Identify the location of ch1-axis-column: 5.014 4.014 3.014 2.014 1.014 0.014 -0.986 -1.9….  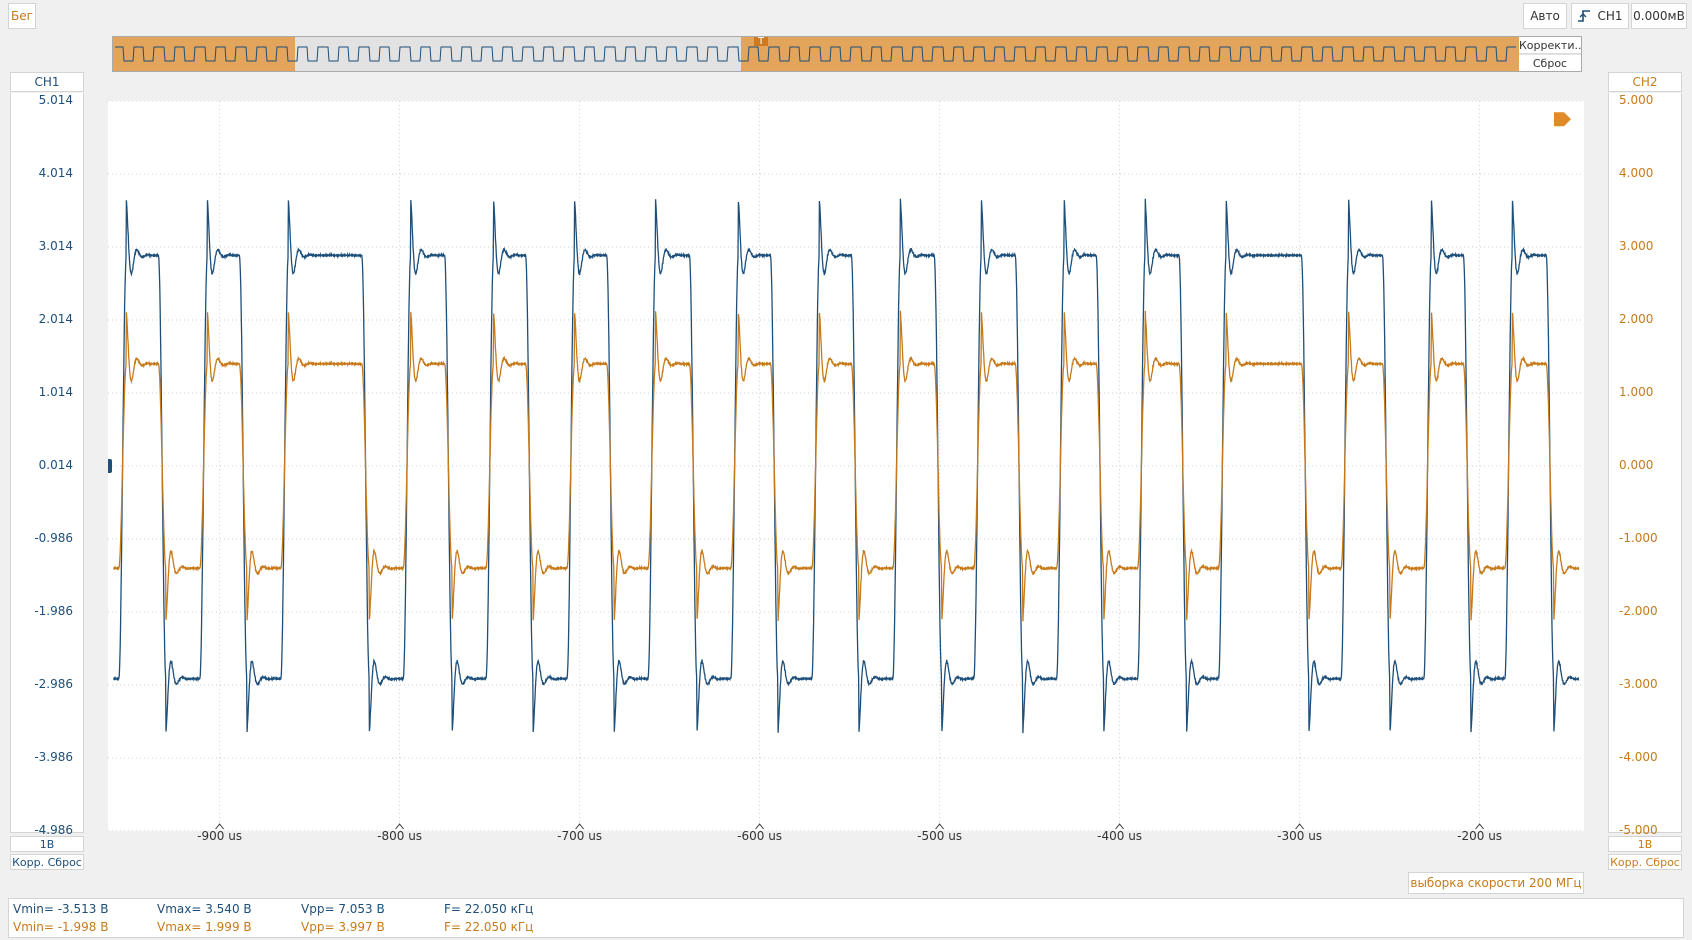
(47, 465).